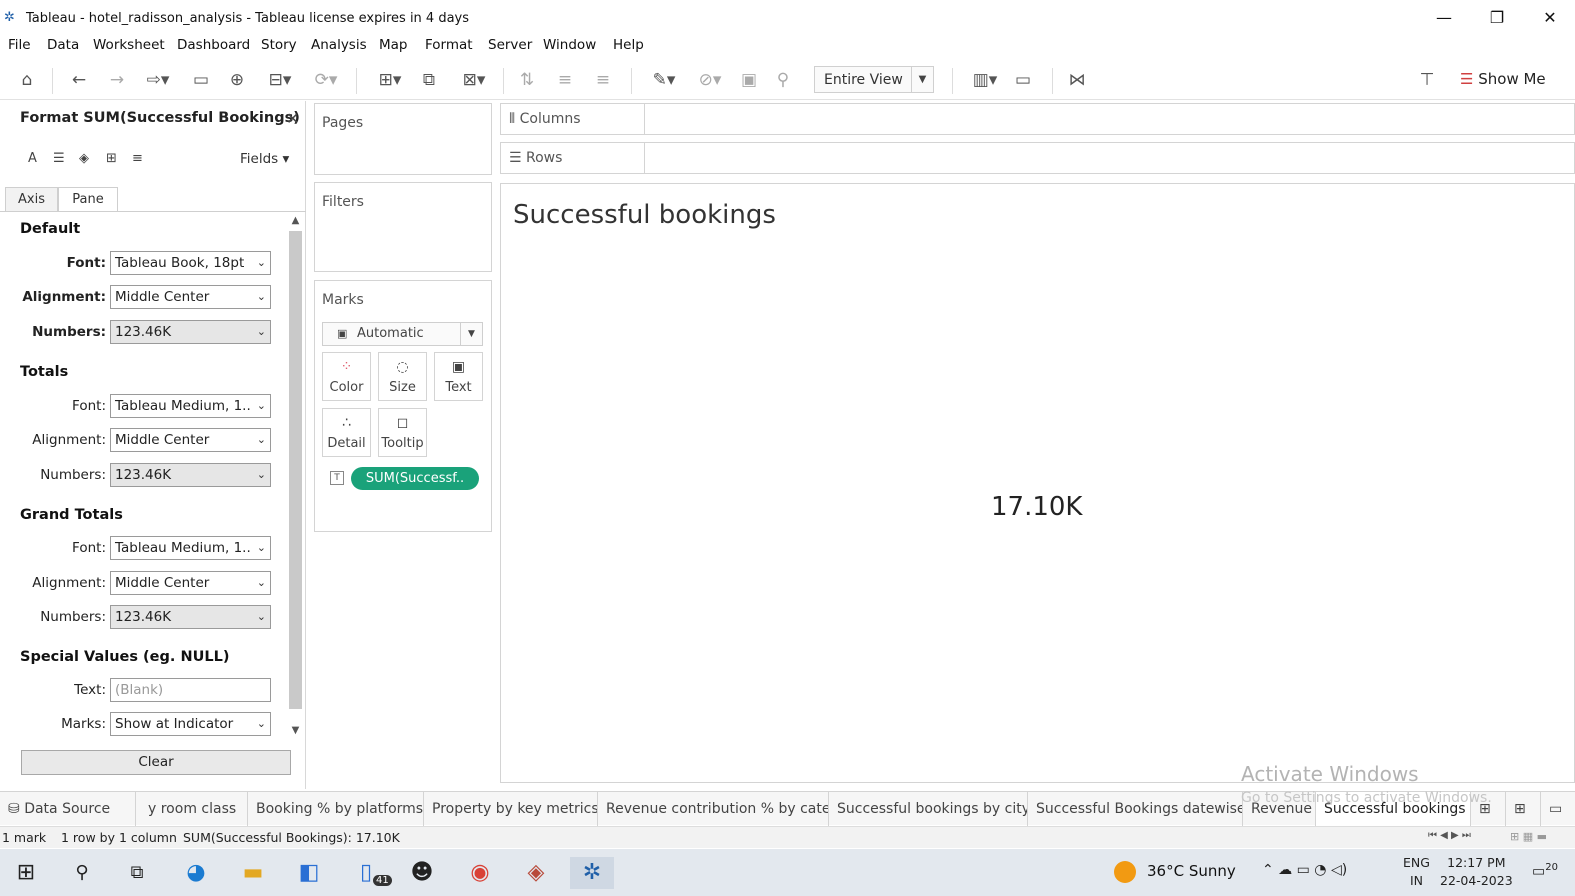  I want to click on restore-button: ❐, so click(1497, 18).